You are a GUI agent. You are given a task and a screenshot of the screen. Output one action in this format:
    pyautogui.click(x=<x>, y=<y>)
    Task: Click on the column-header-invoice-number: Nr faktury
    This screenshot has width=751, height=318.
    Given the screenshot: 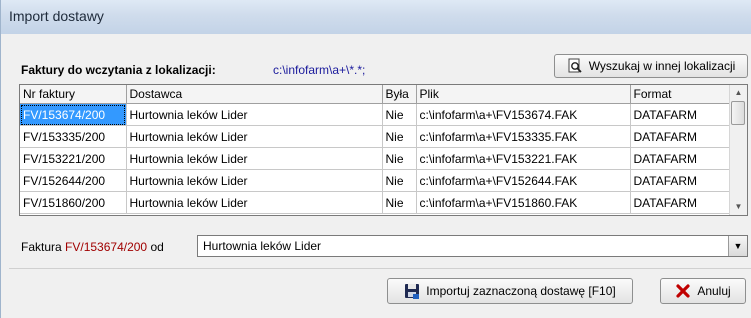 What is the action you would take?
    pyautogui.click(x=73, y=94)
    